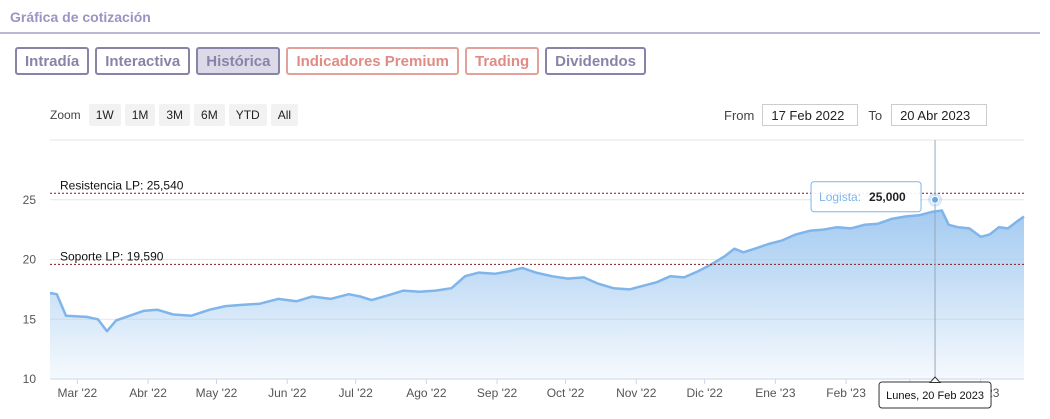 This screenshot has height=419, width=1050. What do you see at coordinates (140, 115) in the screenshot?
I see `zoom-1m-button: 1M` at bounding box center [140, 115].